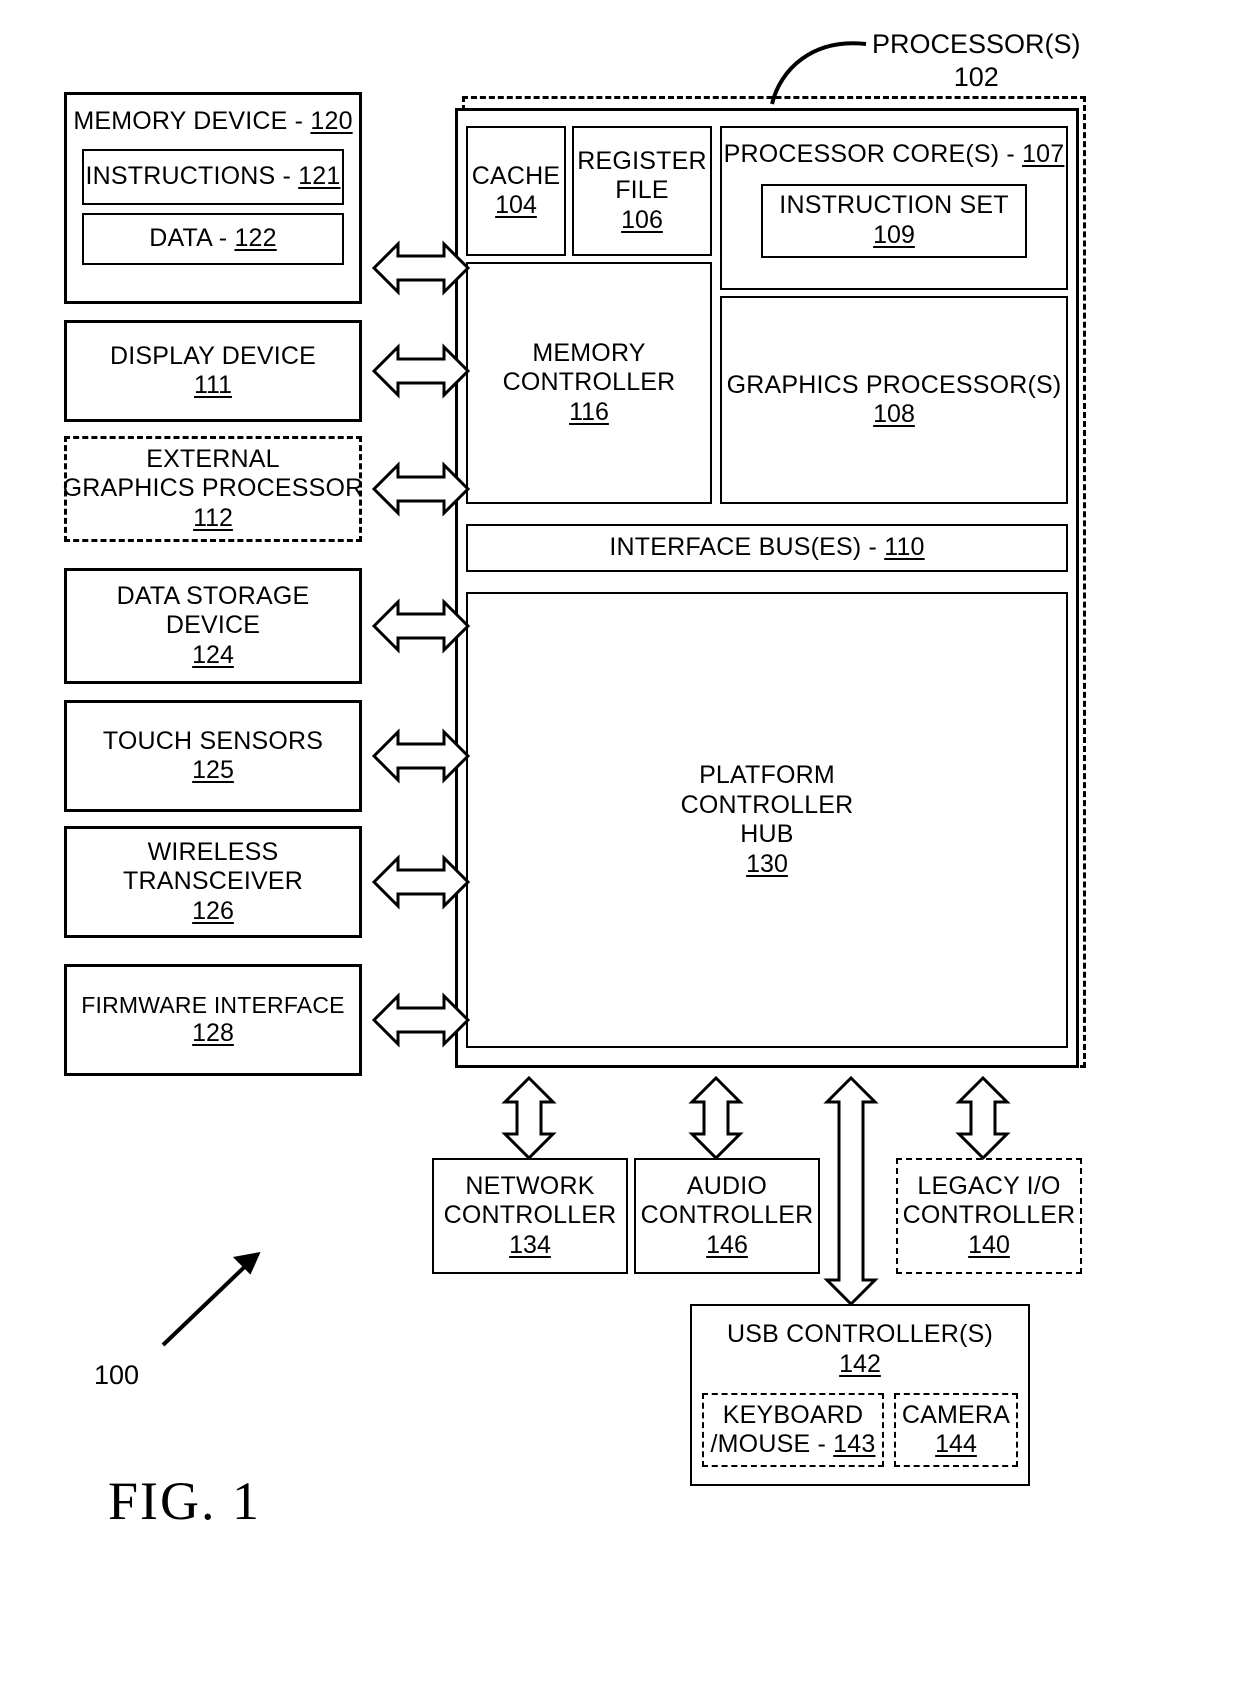  I want to click on memory-controller-block: MEMORY CONTROLLER 116, so click(589, 383).